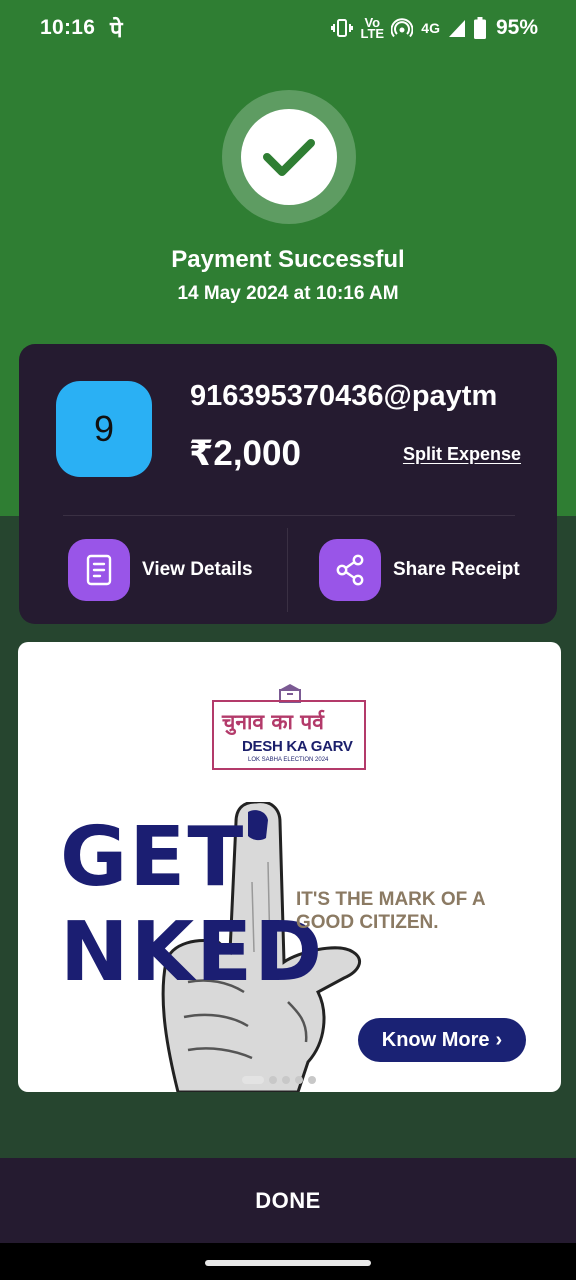  I want to click on battery-percent: 95%, so click(516, 27).